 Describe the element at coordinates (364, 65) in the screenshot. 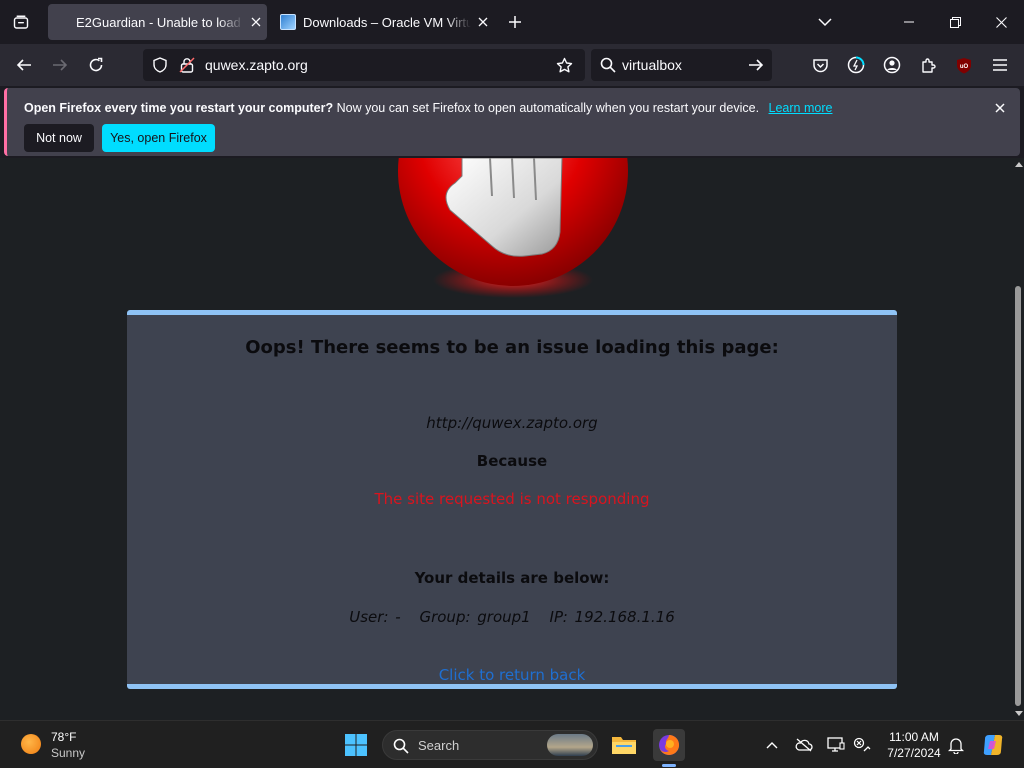

I see `address-bar: quwex.zapto.org` at that location.